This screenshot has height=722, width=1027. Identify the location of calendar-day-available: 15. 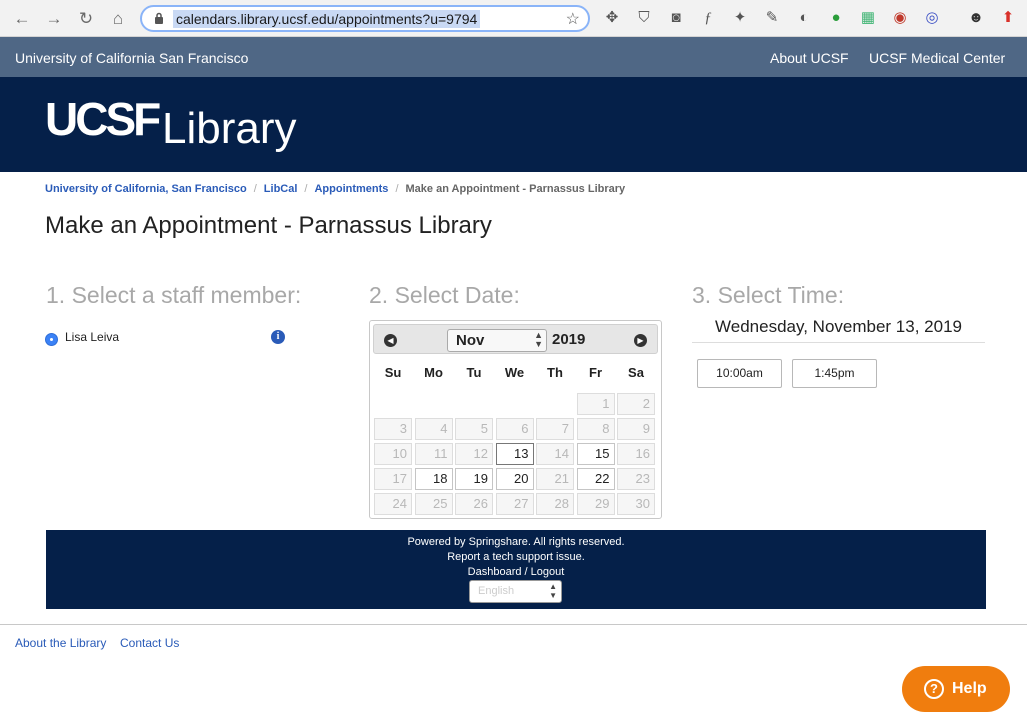
(595, 454).